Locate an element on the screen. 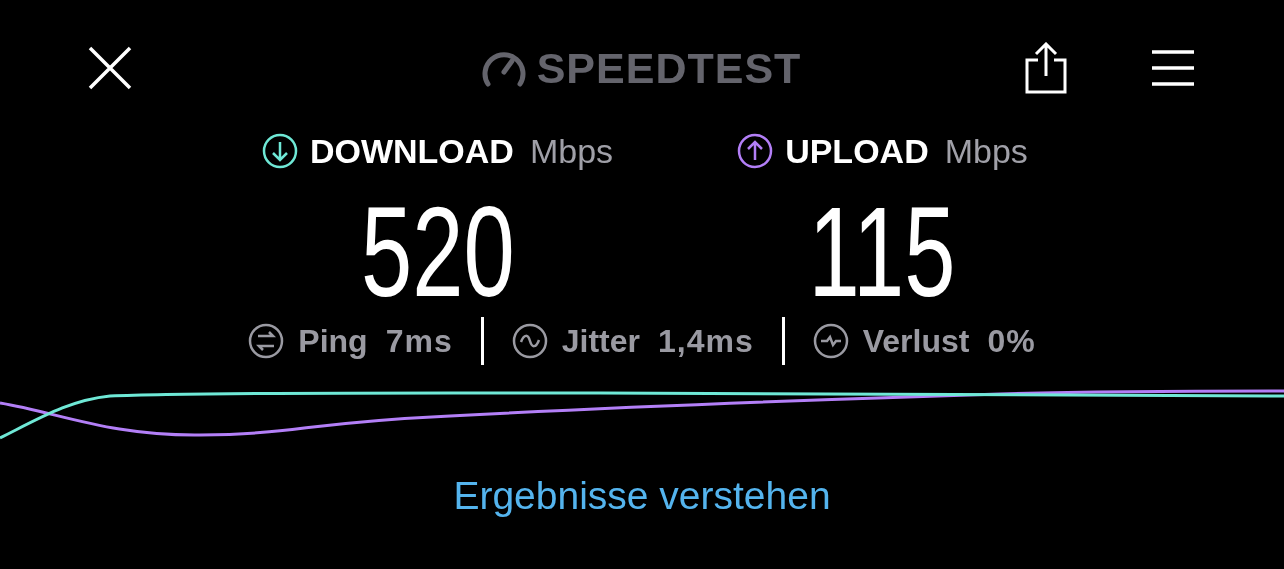  close-button is located at coordinates (110, 68).